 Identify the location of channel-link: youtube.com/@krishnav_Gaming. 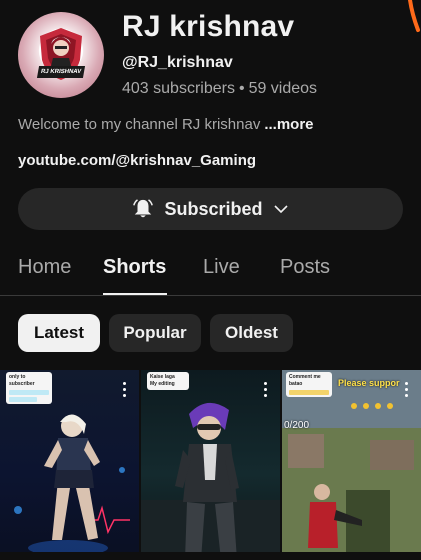
(137, 160).